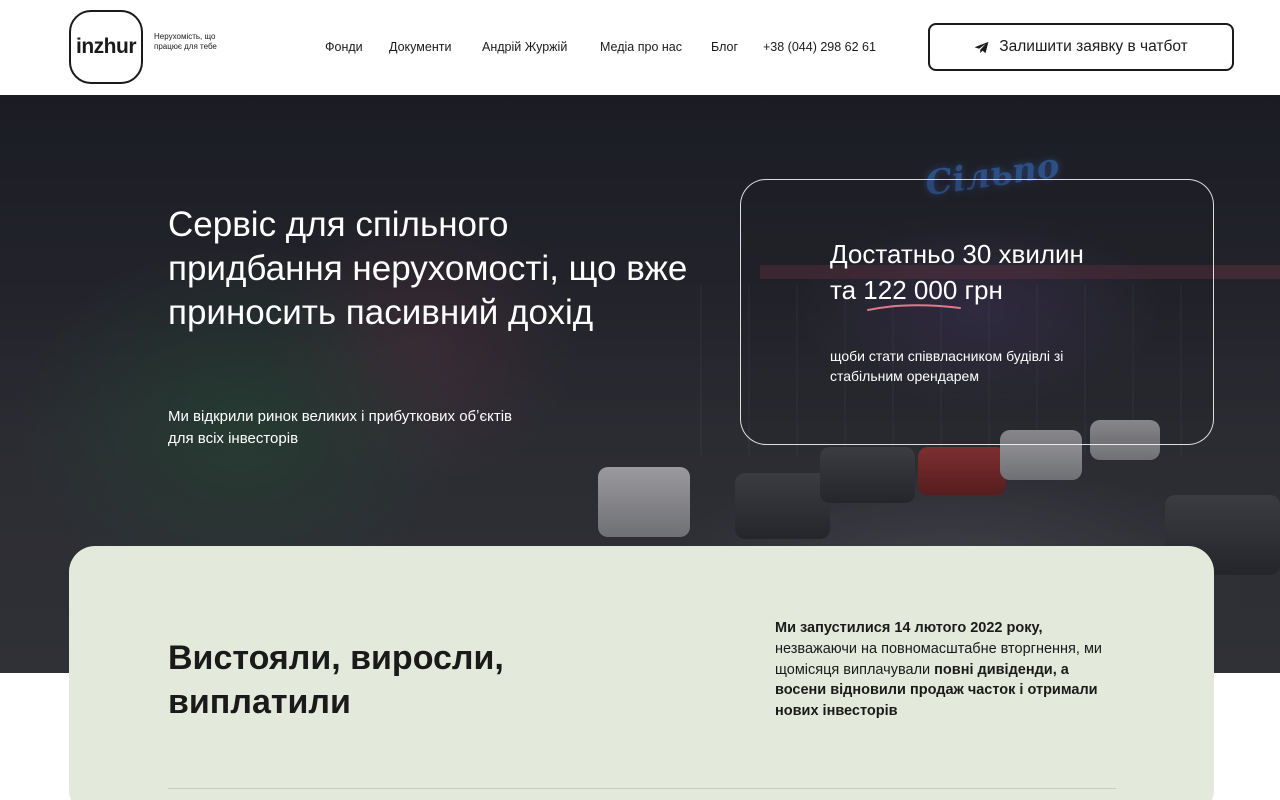 This screenshot has height=800, width=1280. What do you see at coordinates (524, 47) in the screenshot?
I see `nav-item-founder: Андрій Журжій` at bounding box center [524, 47].